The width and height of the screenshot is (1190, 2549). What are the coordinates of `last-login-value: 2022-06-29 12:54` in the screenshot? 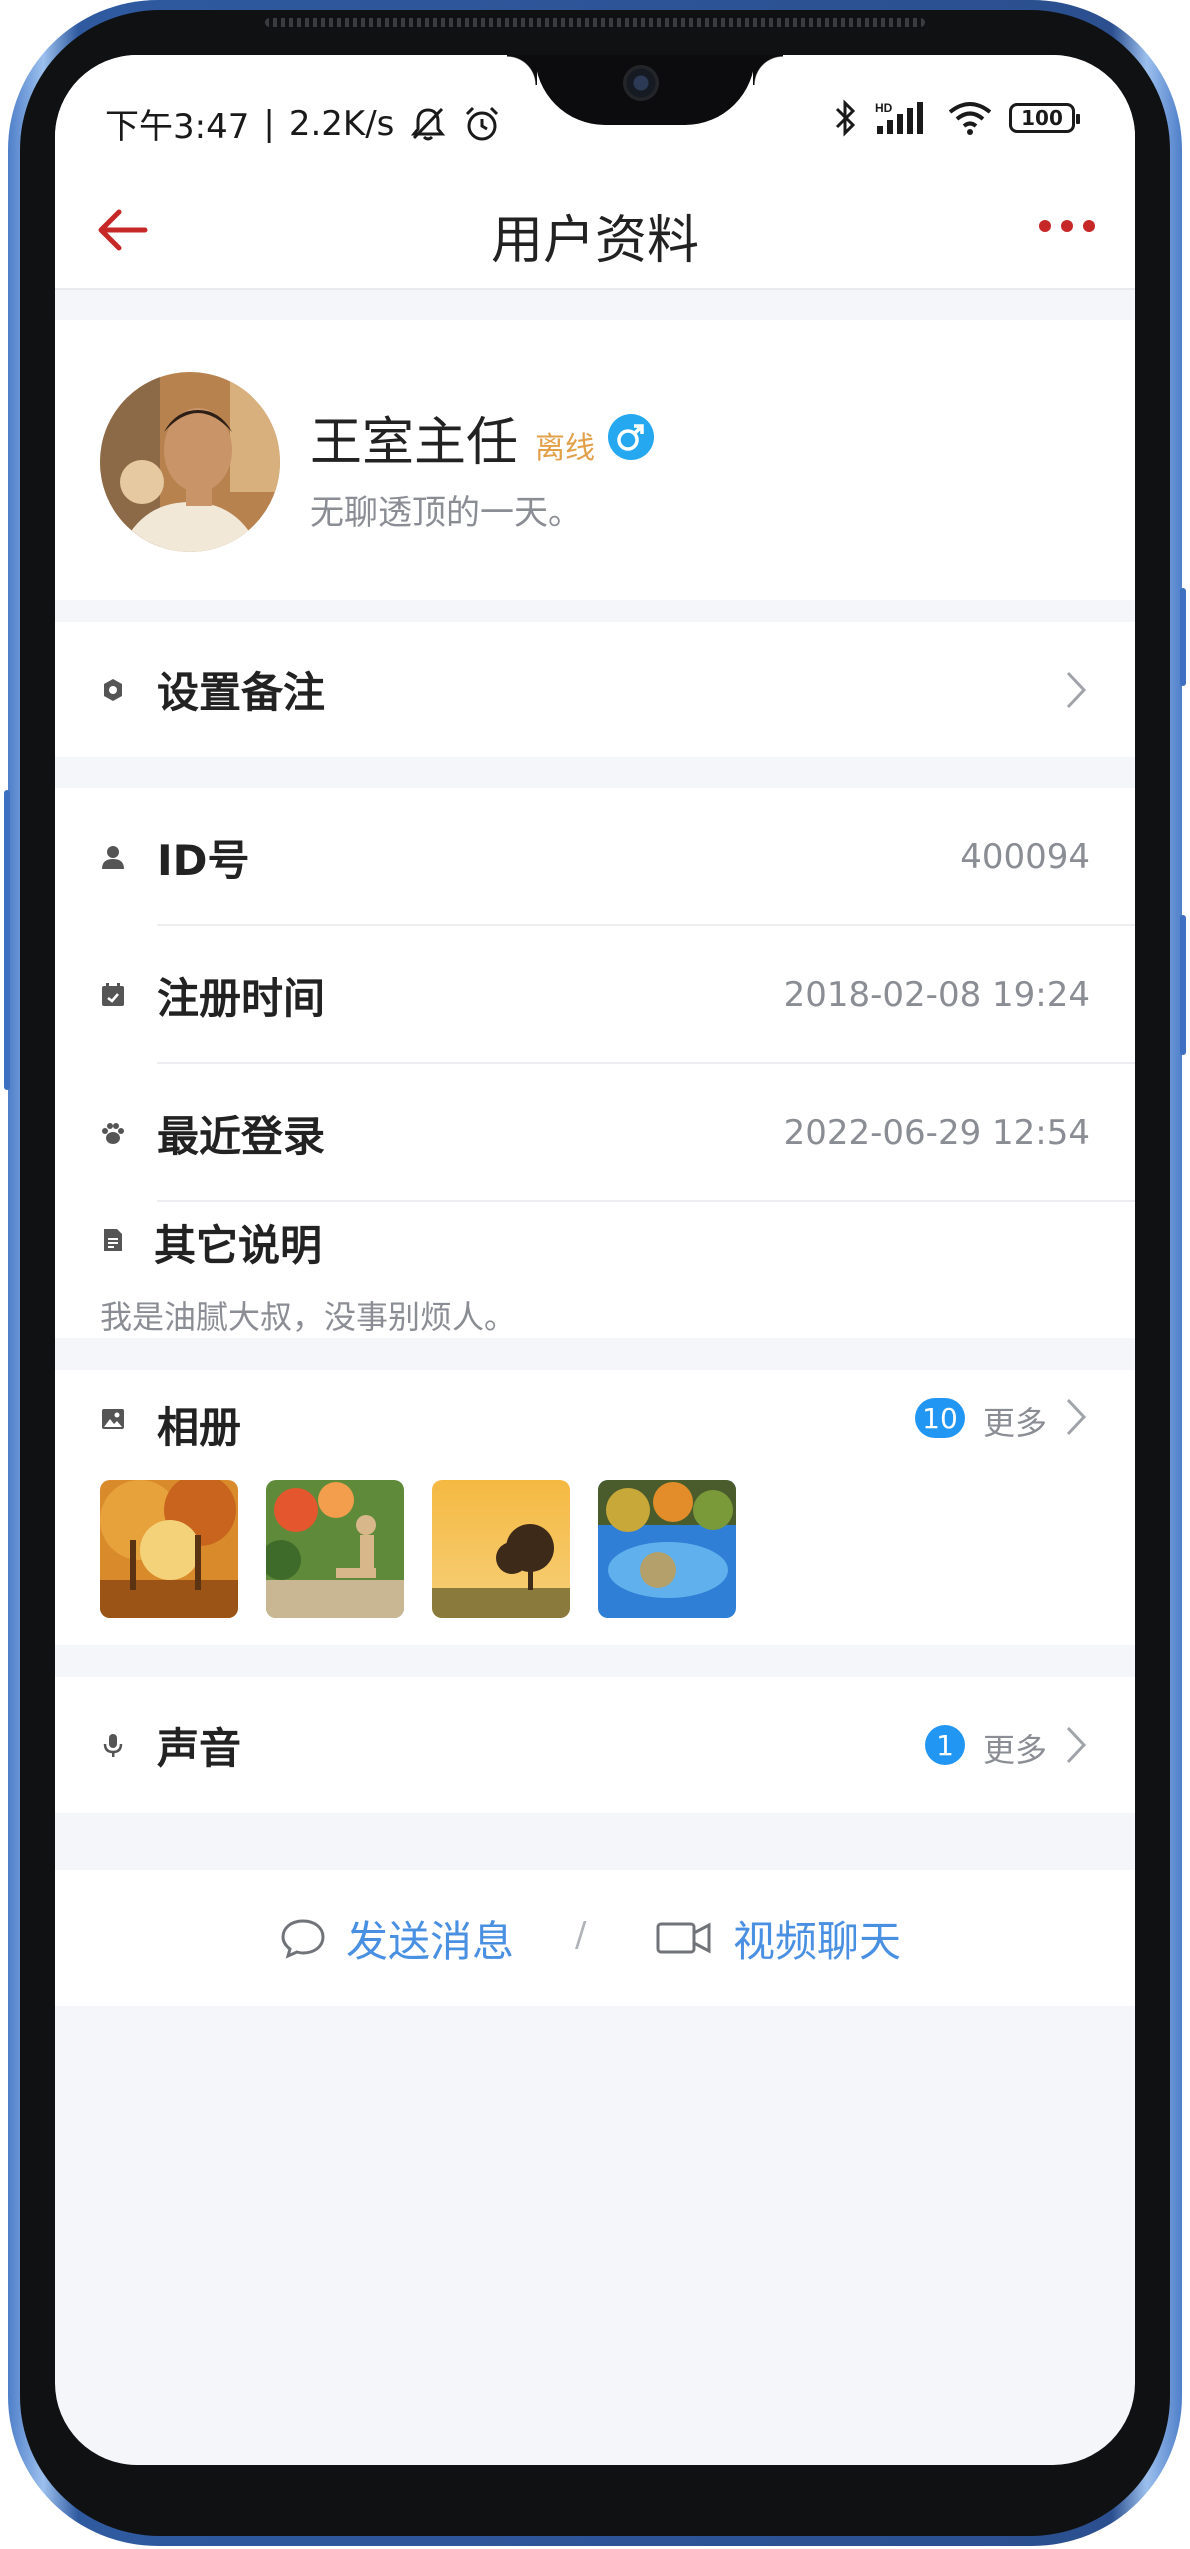 It's located at (936, 1133).